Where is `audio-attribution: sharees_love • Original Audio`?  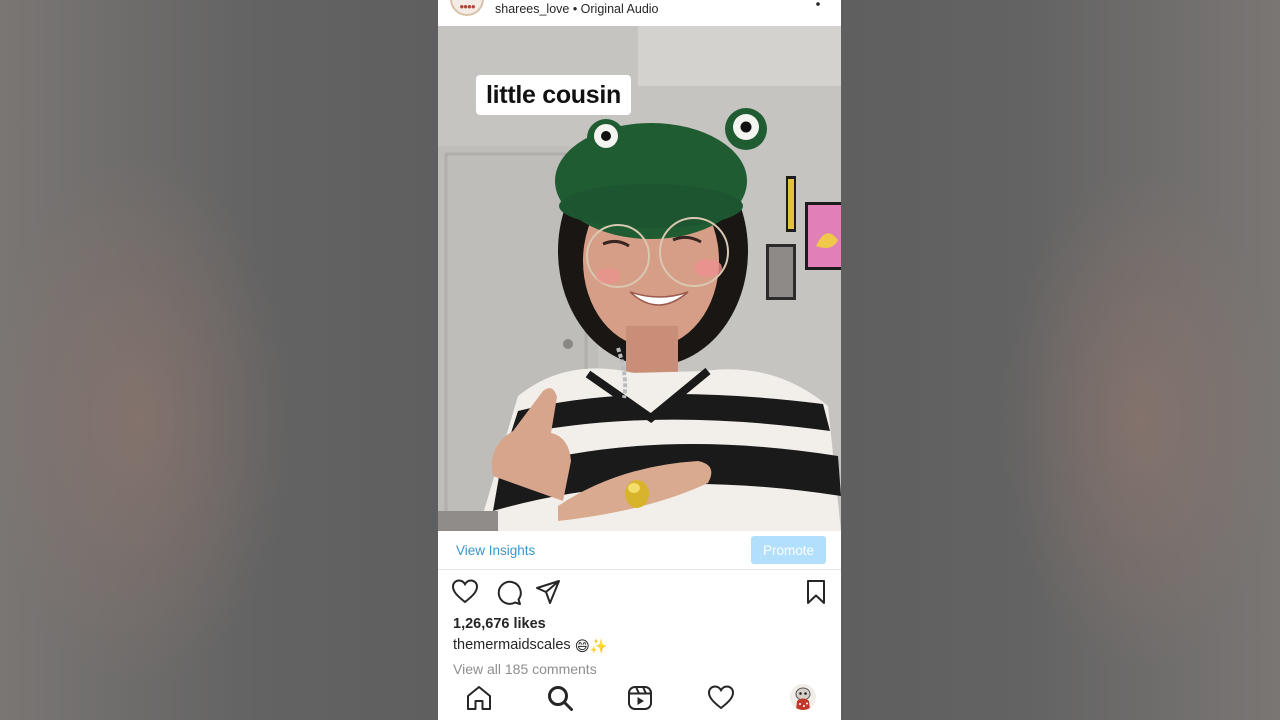
audio-attribution: sharees_love • Original Audio is located at coordinates (577, 9).